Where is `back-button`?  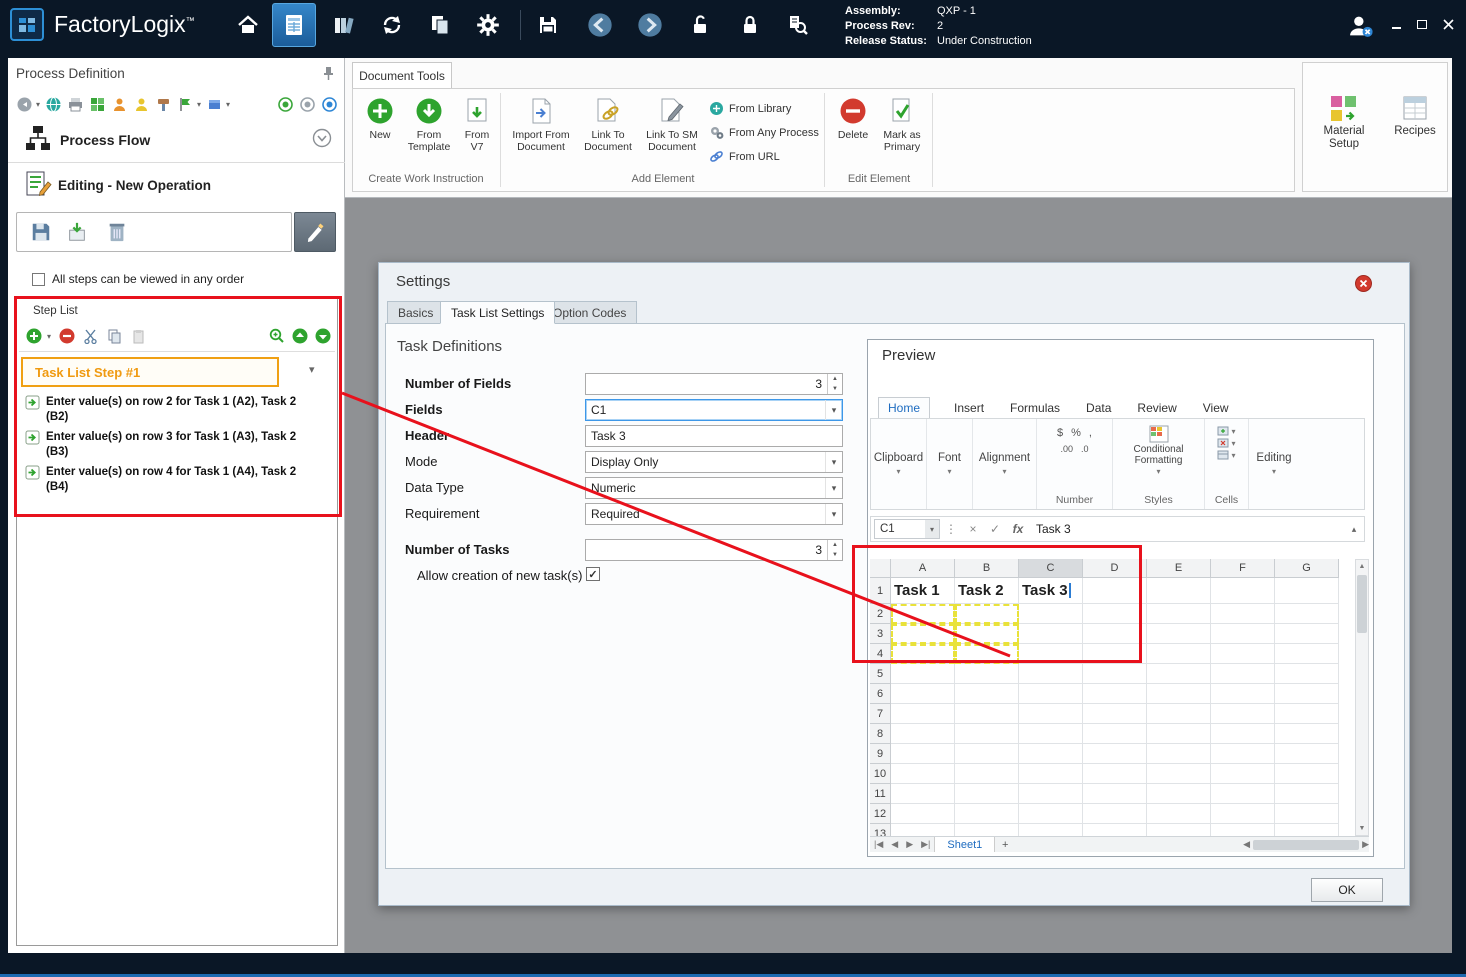 back-button is located at coordinates (600, 25).